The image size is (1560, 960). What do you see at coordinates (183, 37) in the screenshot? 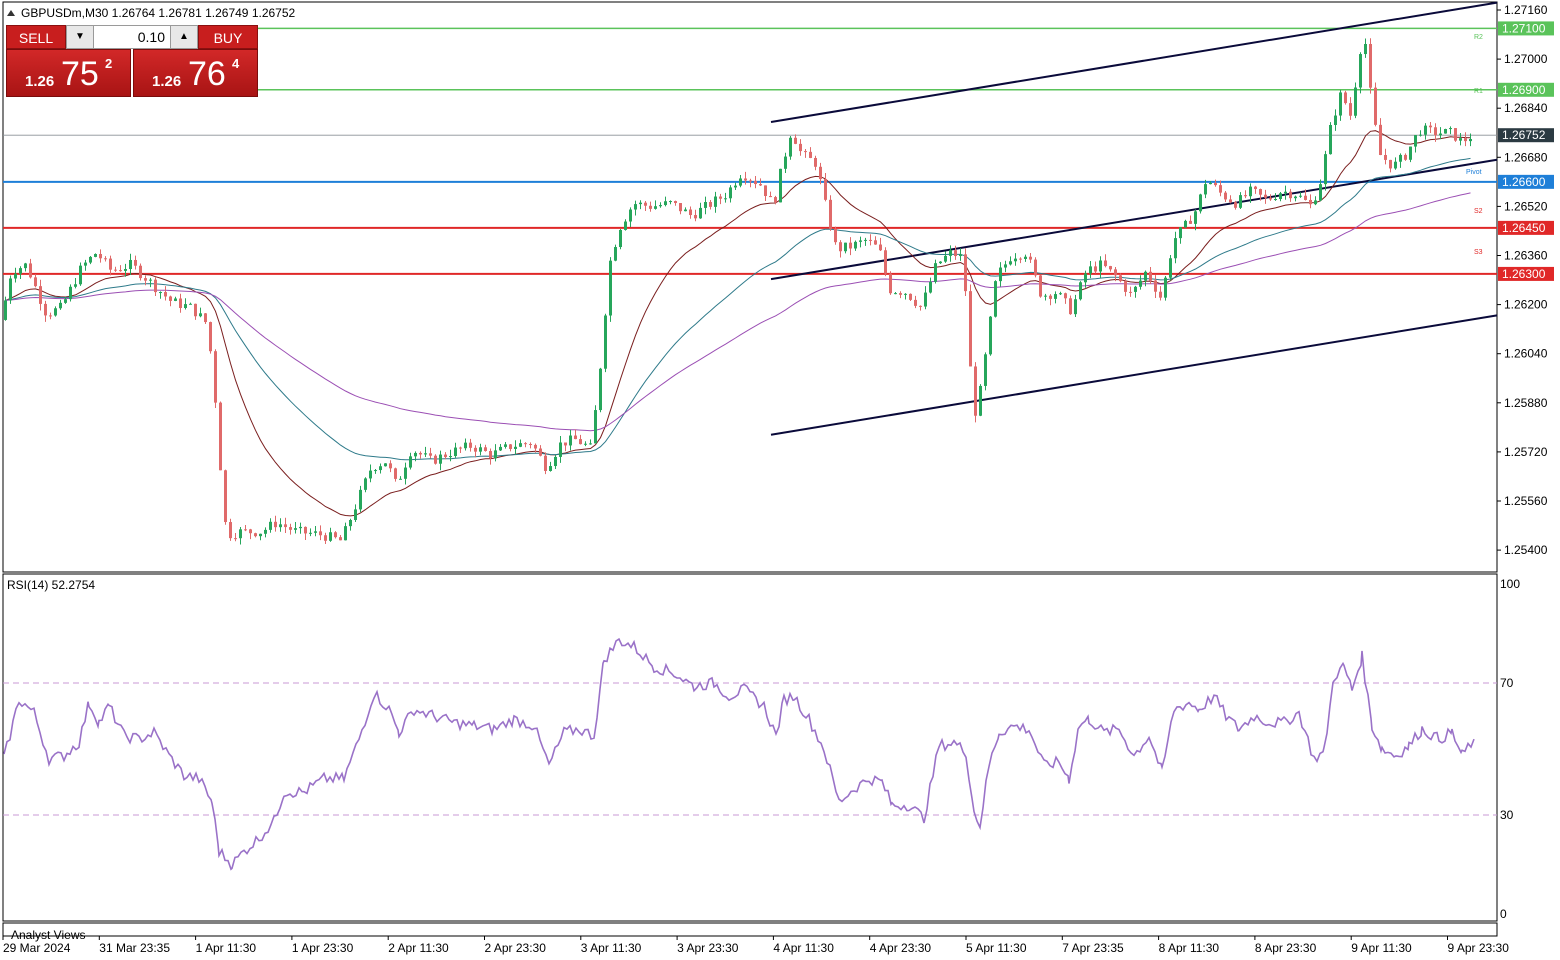
I see `lot-increase-icon: ▲` at bounding box center [183, 37].